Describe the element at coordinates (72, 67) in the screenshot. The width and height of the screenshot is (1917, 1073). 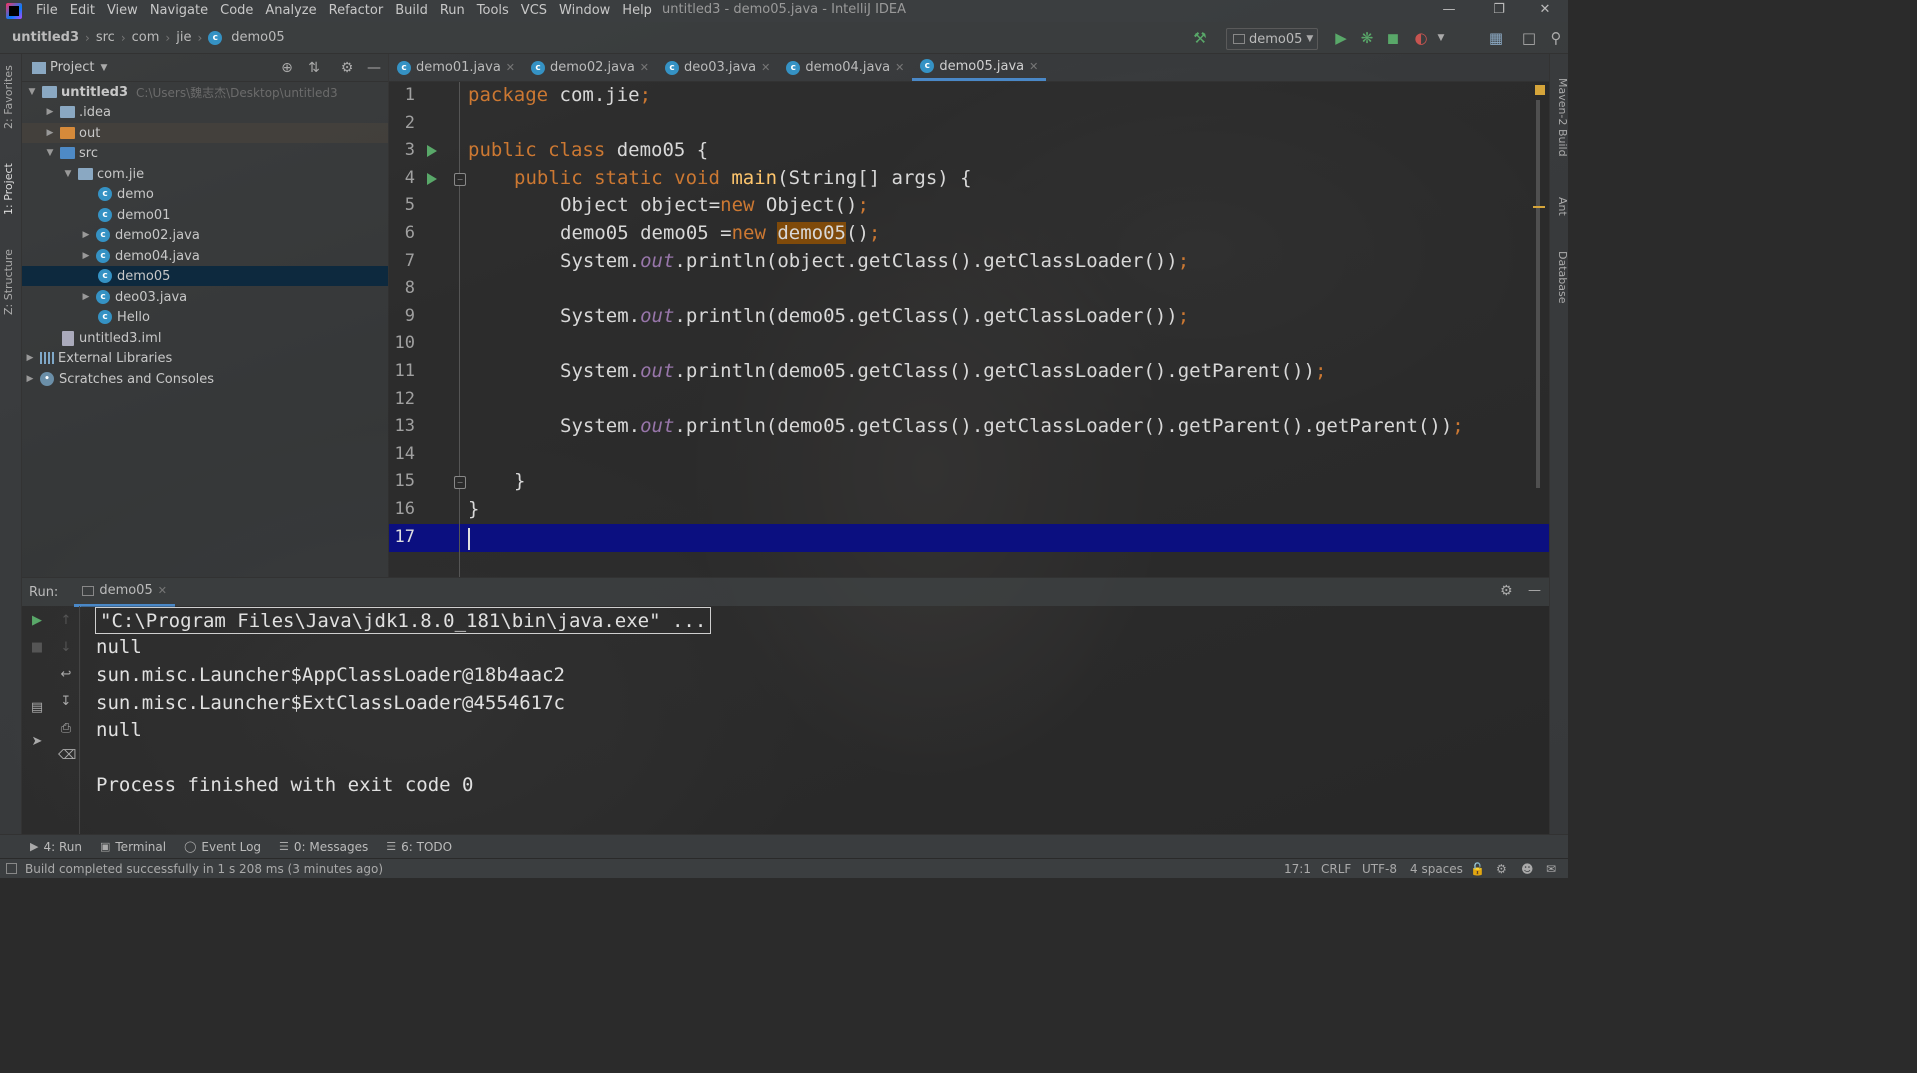
I see `project-panel-title: Project` at that location.